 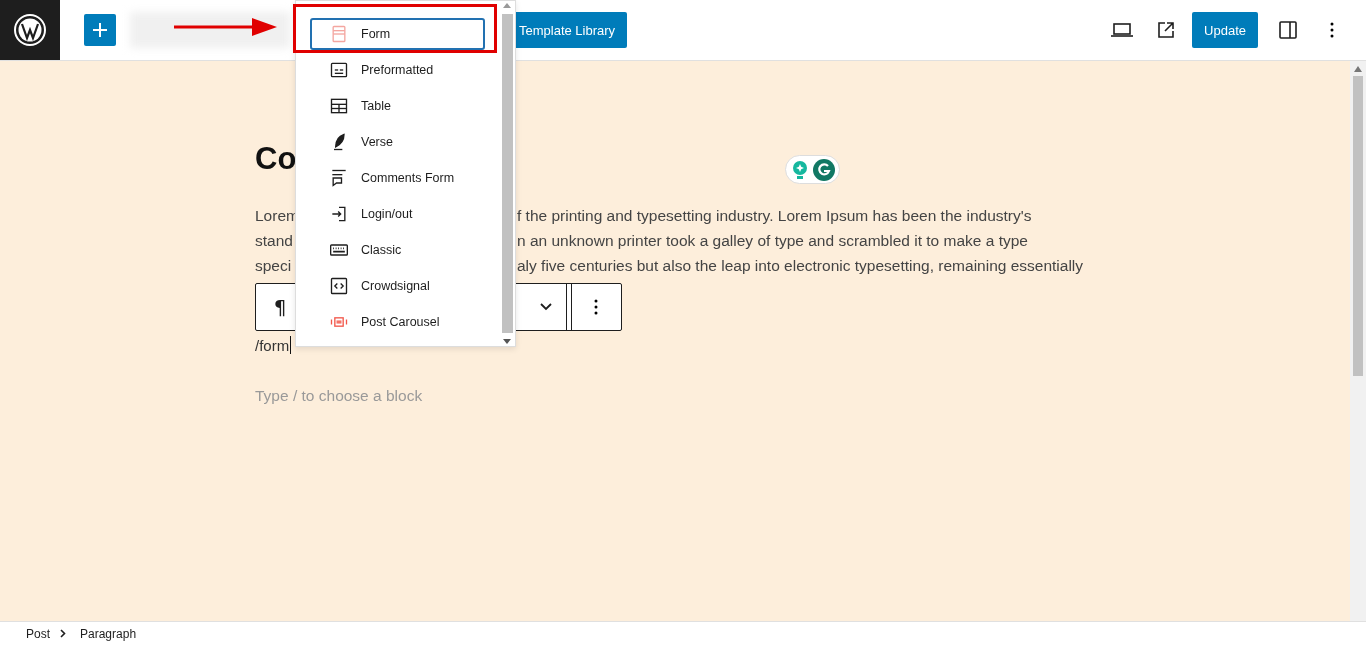 I want to click on paragraph-text: f the printing and typesetting industry. Lorem Ipsum has been the industry's, so click(x=774, y=215).